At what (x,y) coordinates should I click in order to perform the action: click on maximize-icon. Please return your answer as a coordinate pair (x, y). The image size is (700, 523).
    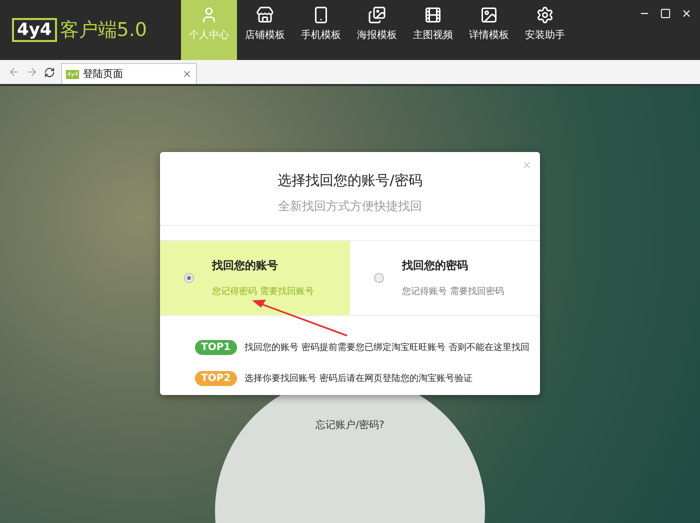
    Looking at the image, I should click on (665, 13).